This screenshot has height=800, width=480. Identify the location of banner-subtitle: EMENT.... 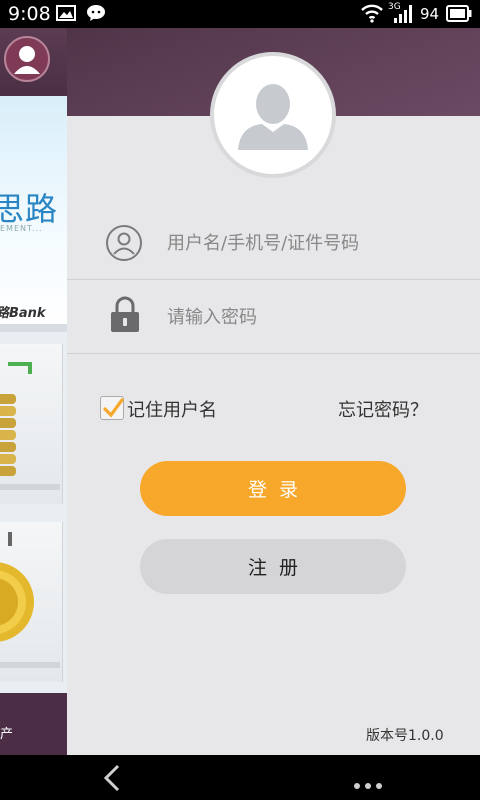
(21, 228).